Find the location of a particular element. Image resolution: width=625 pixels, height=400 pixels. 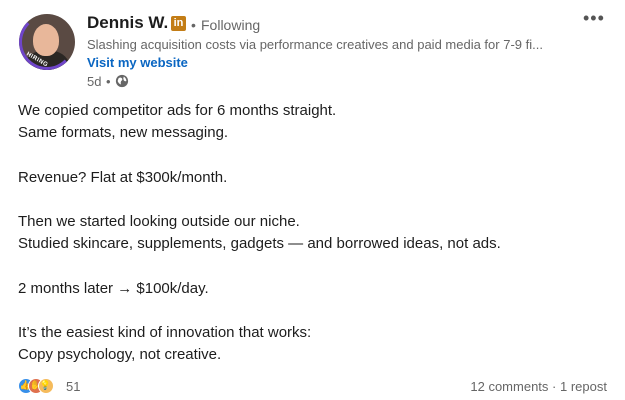

linkedin-premium-icon: in is located at coordinates (178, 23).